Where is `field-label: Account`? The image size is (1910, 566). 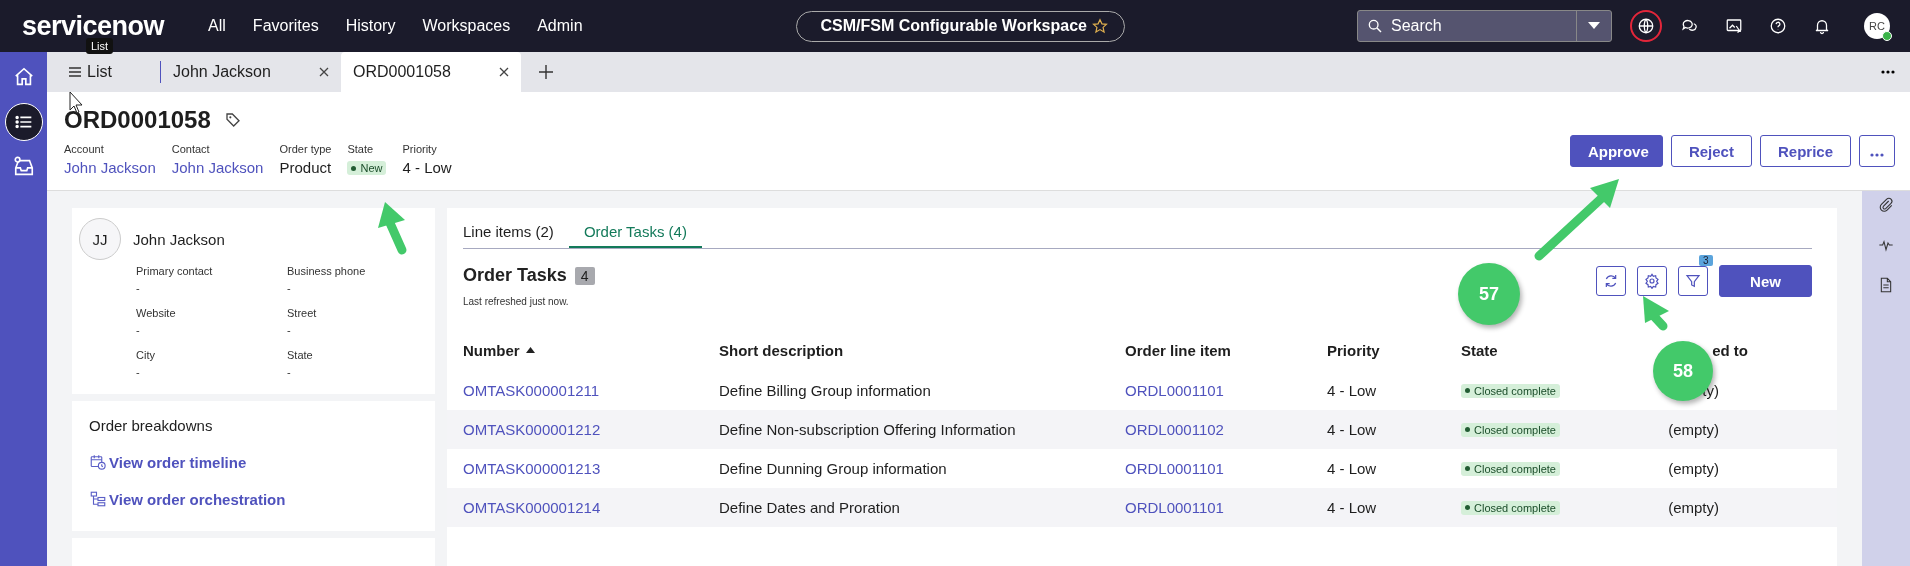 field-label: Account is located at coordinates (84, 149).